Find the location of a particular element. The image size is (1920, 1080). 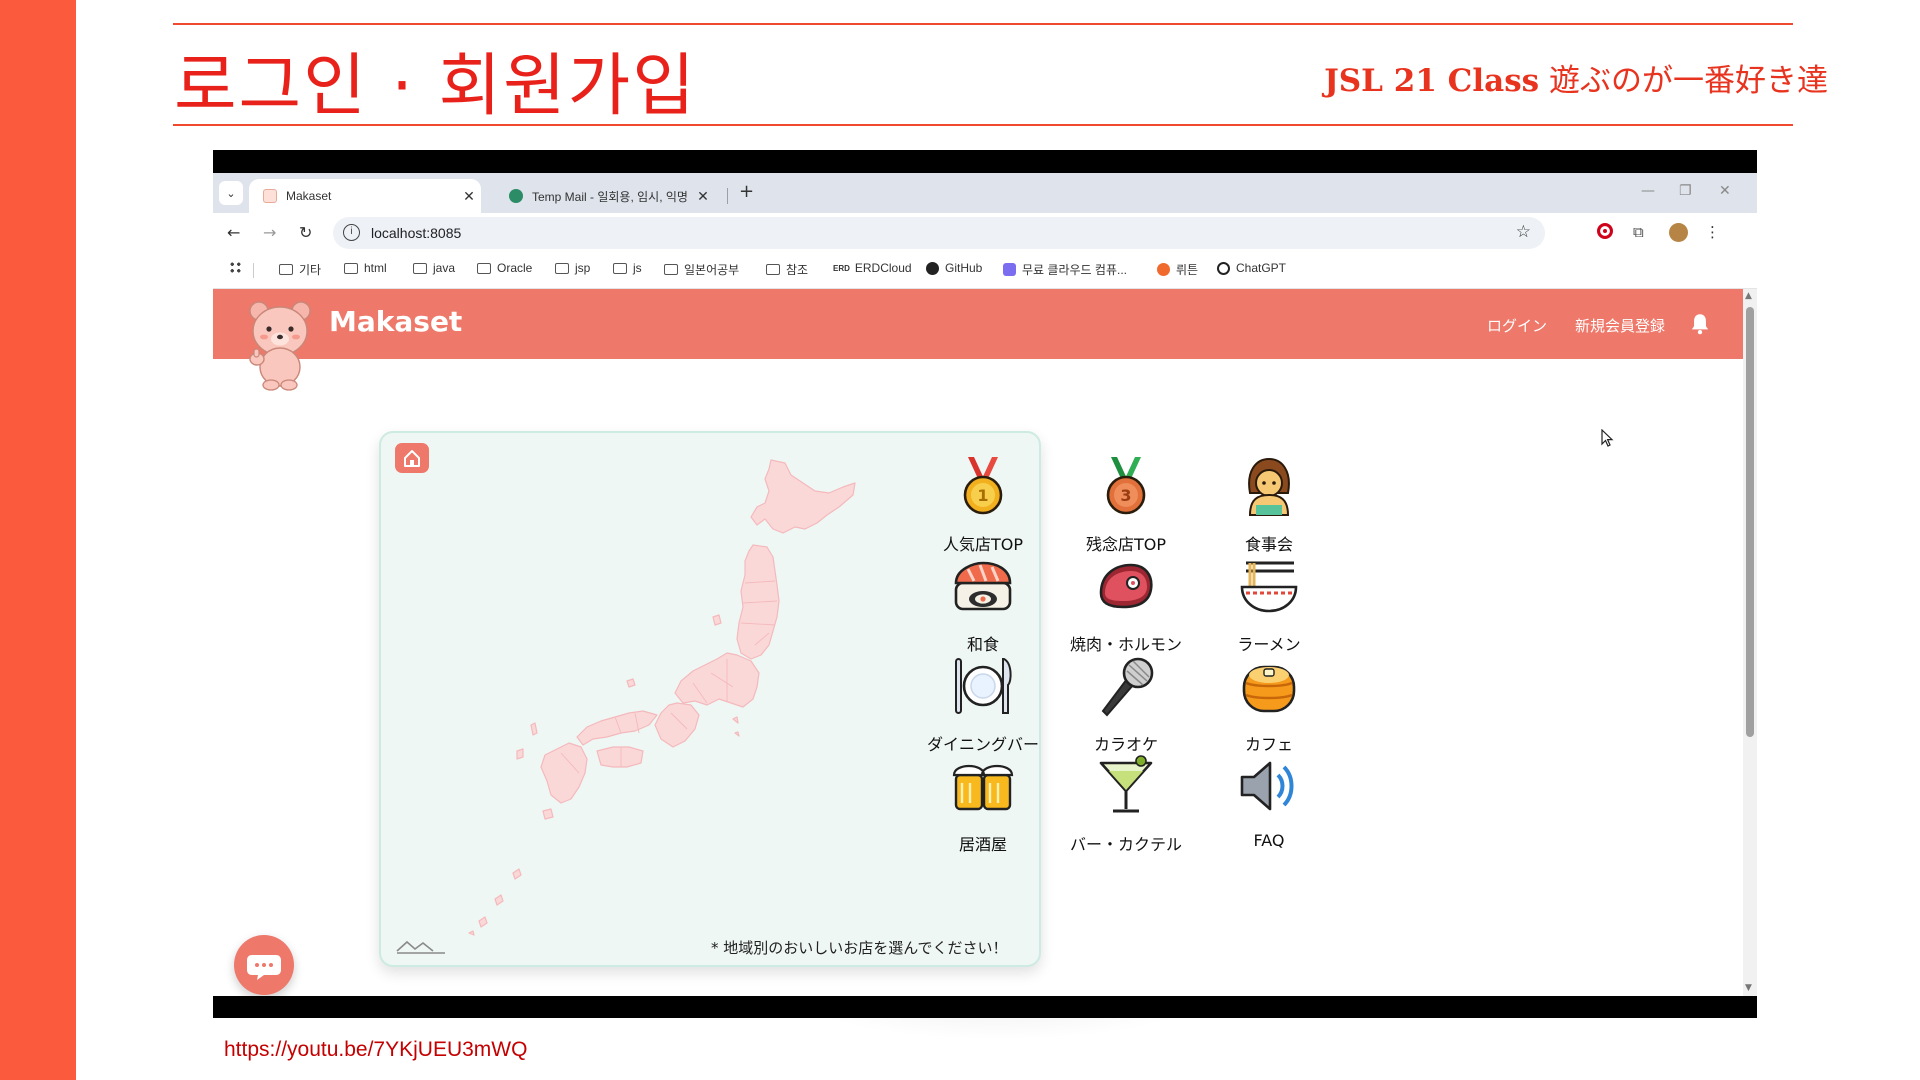

category-japanese-food: 和食 is located at coordinates (983, 604).